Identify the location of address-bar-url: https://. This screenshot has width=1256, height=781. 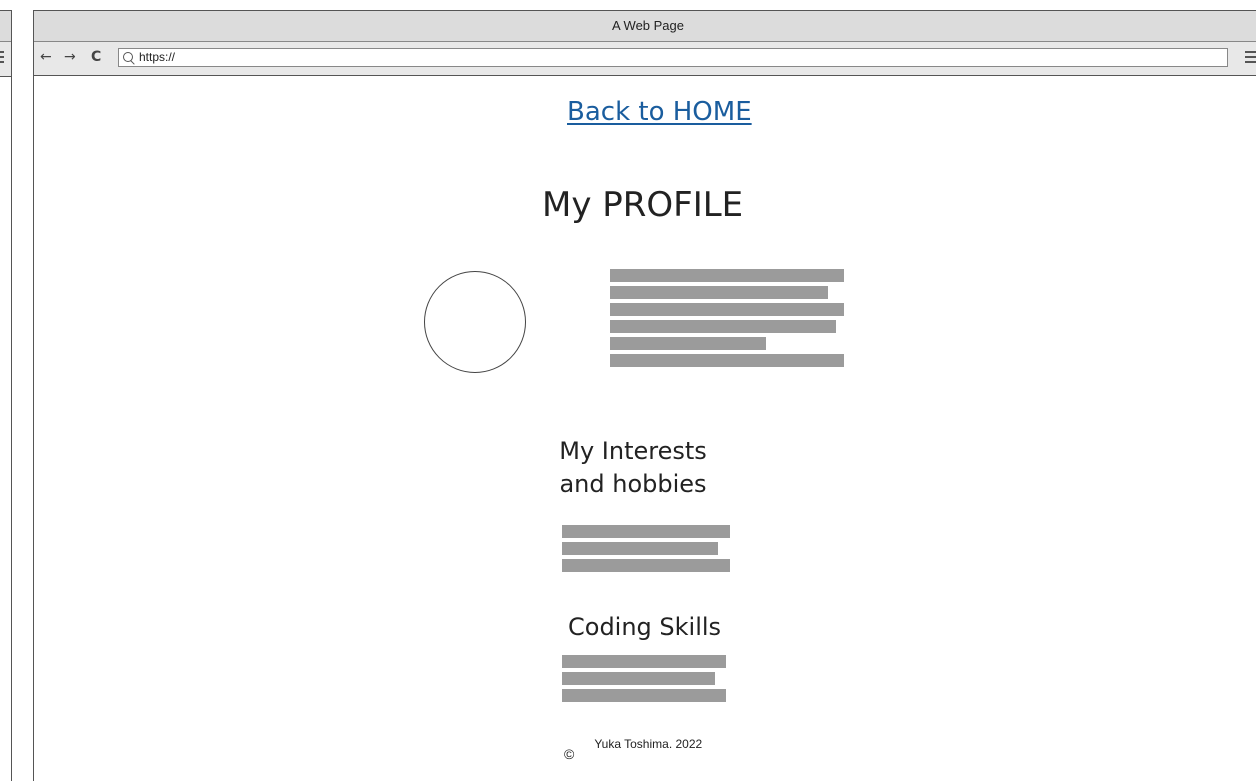
(157, 57).